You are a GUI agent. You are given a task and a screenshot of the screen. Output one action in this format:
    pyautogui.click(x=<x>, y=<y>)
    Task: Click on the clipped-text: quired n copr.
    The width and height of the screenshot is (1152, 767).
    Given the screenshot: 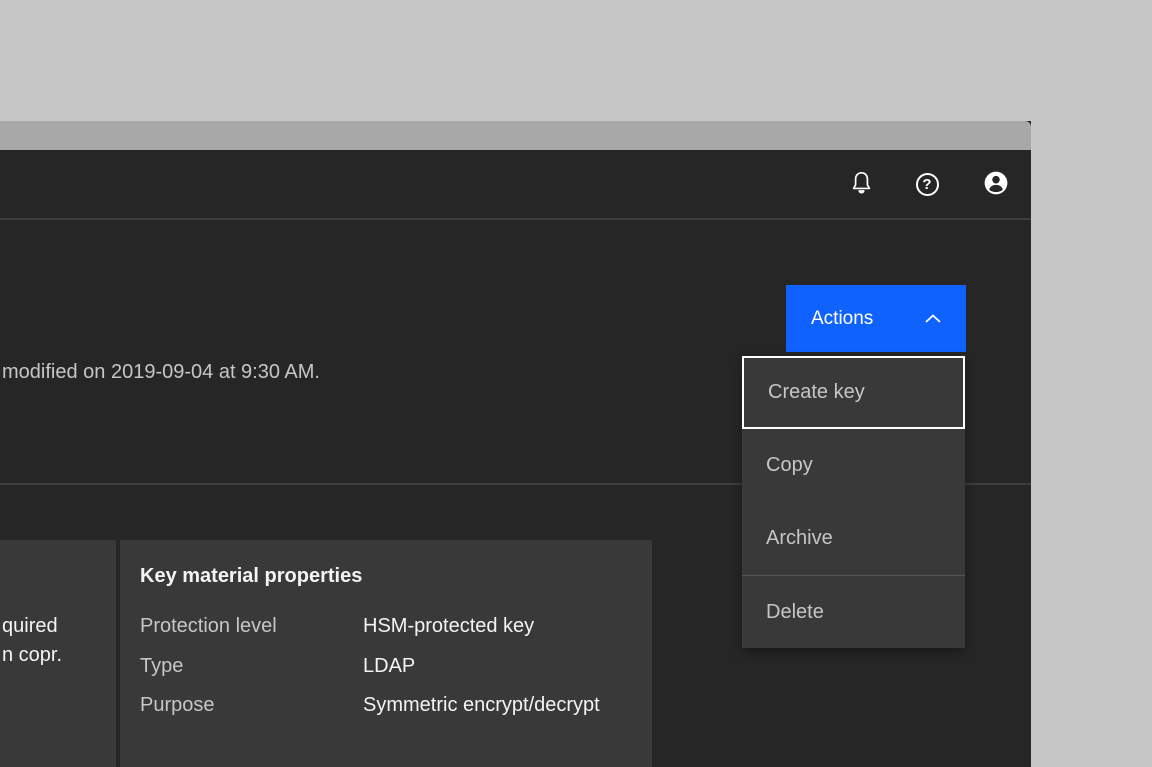 What is the action you would take?
    pyautogui.click(x=32, y=641)
    